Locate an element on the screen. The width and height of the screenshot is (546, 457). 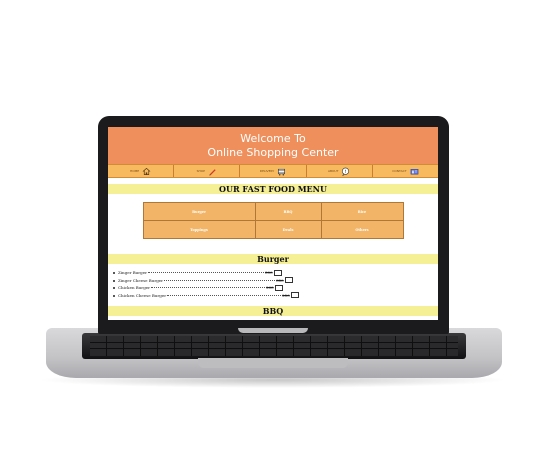
menu-title: OUR FAST FOOD MENU is located at coordinates (273, 189).